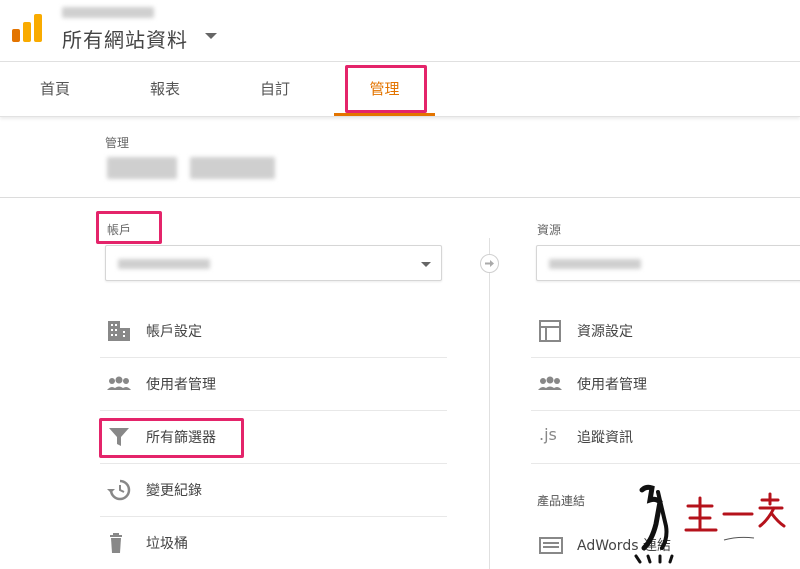 The image size is (800, 569). I want to click on arrow-right-icon, so click(489, 263).